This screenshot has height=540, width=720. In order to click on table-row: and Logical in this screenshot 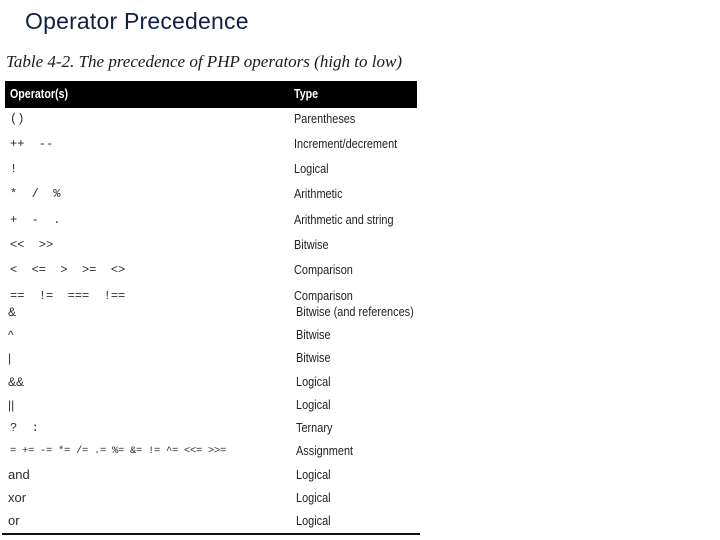, I will do `click(210, 475)`.